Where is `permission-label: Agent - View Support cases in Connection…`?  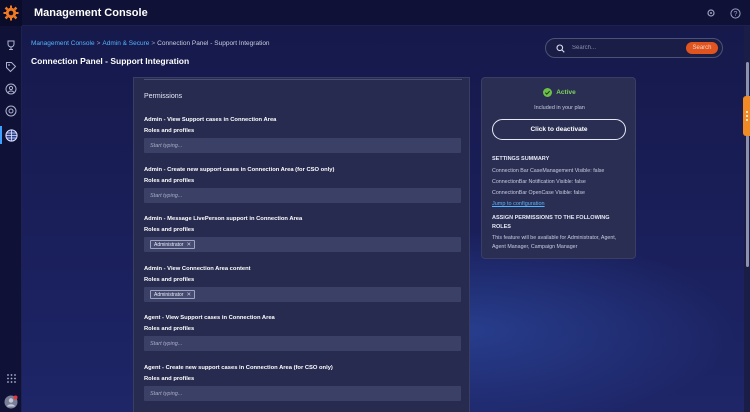
permission-label: Agent - View Support cases in Connection… is located at coordinates (209, 318).